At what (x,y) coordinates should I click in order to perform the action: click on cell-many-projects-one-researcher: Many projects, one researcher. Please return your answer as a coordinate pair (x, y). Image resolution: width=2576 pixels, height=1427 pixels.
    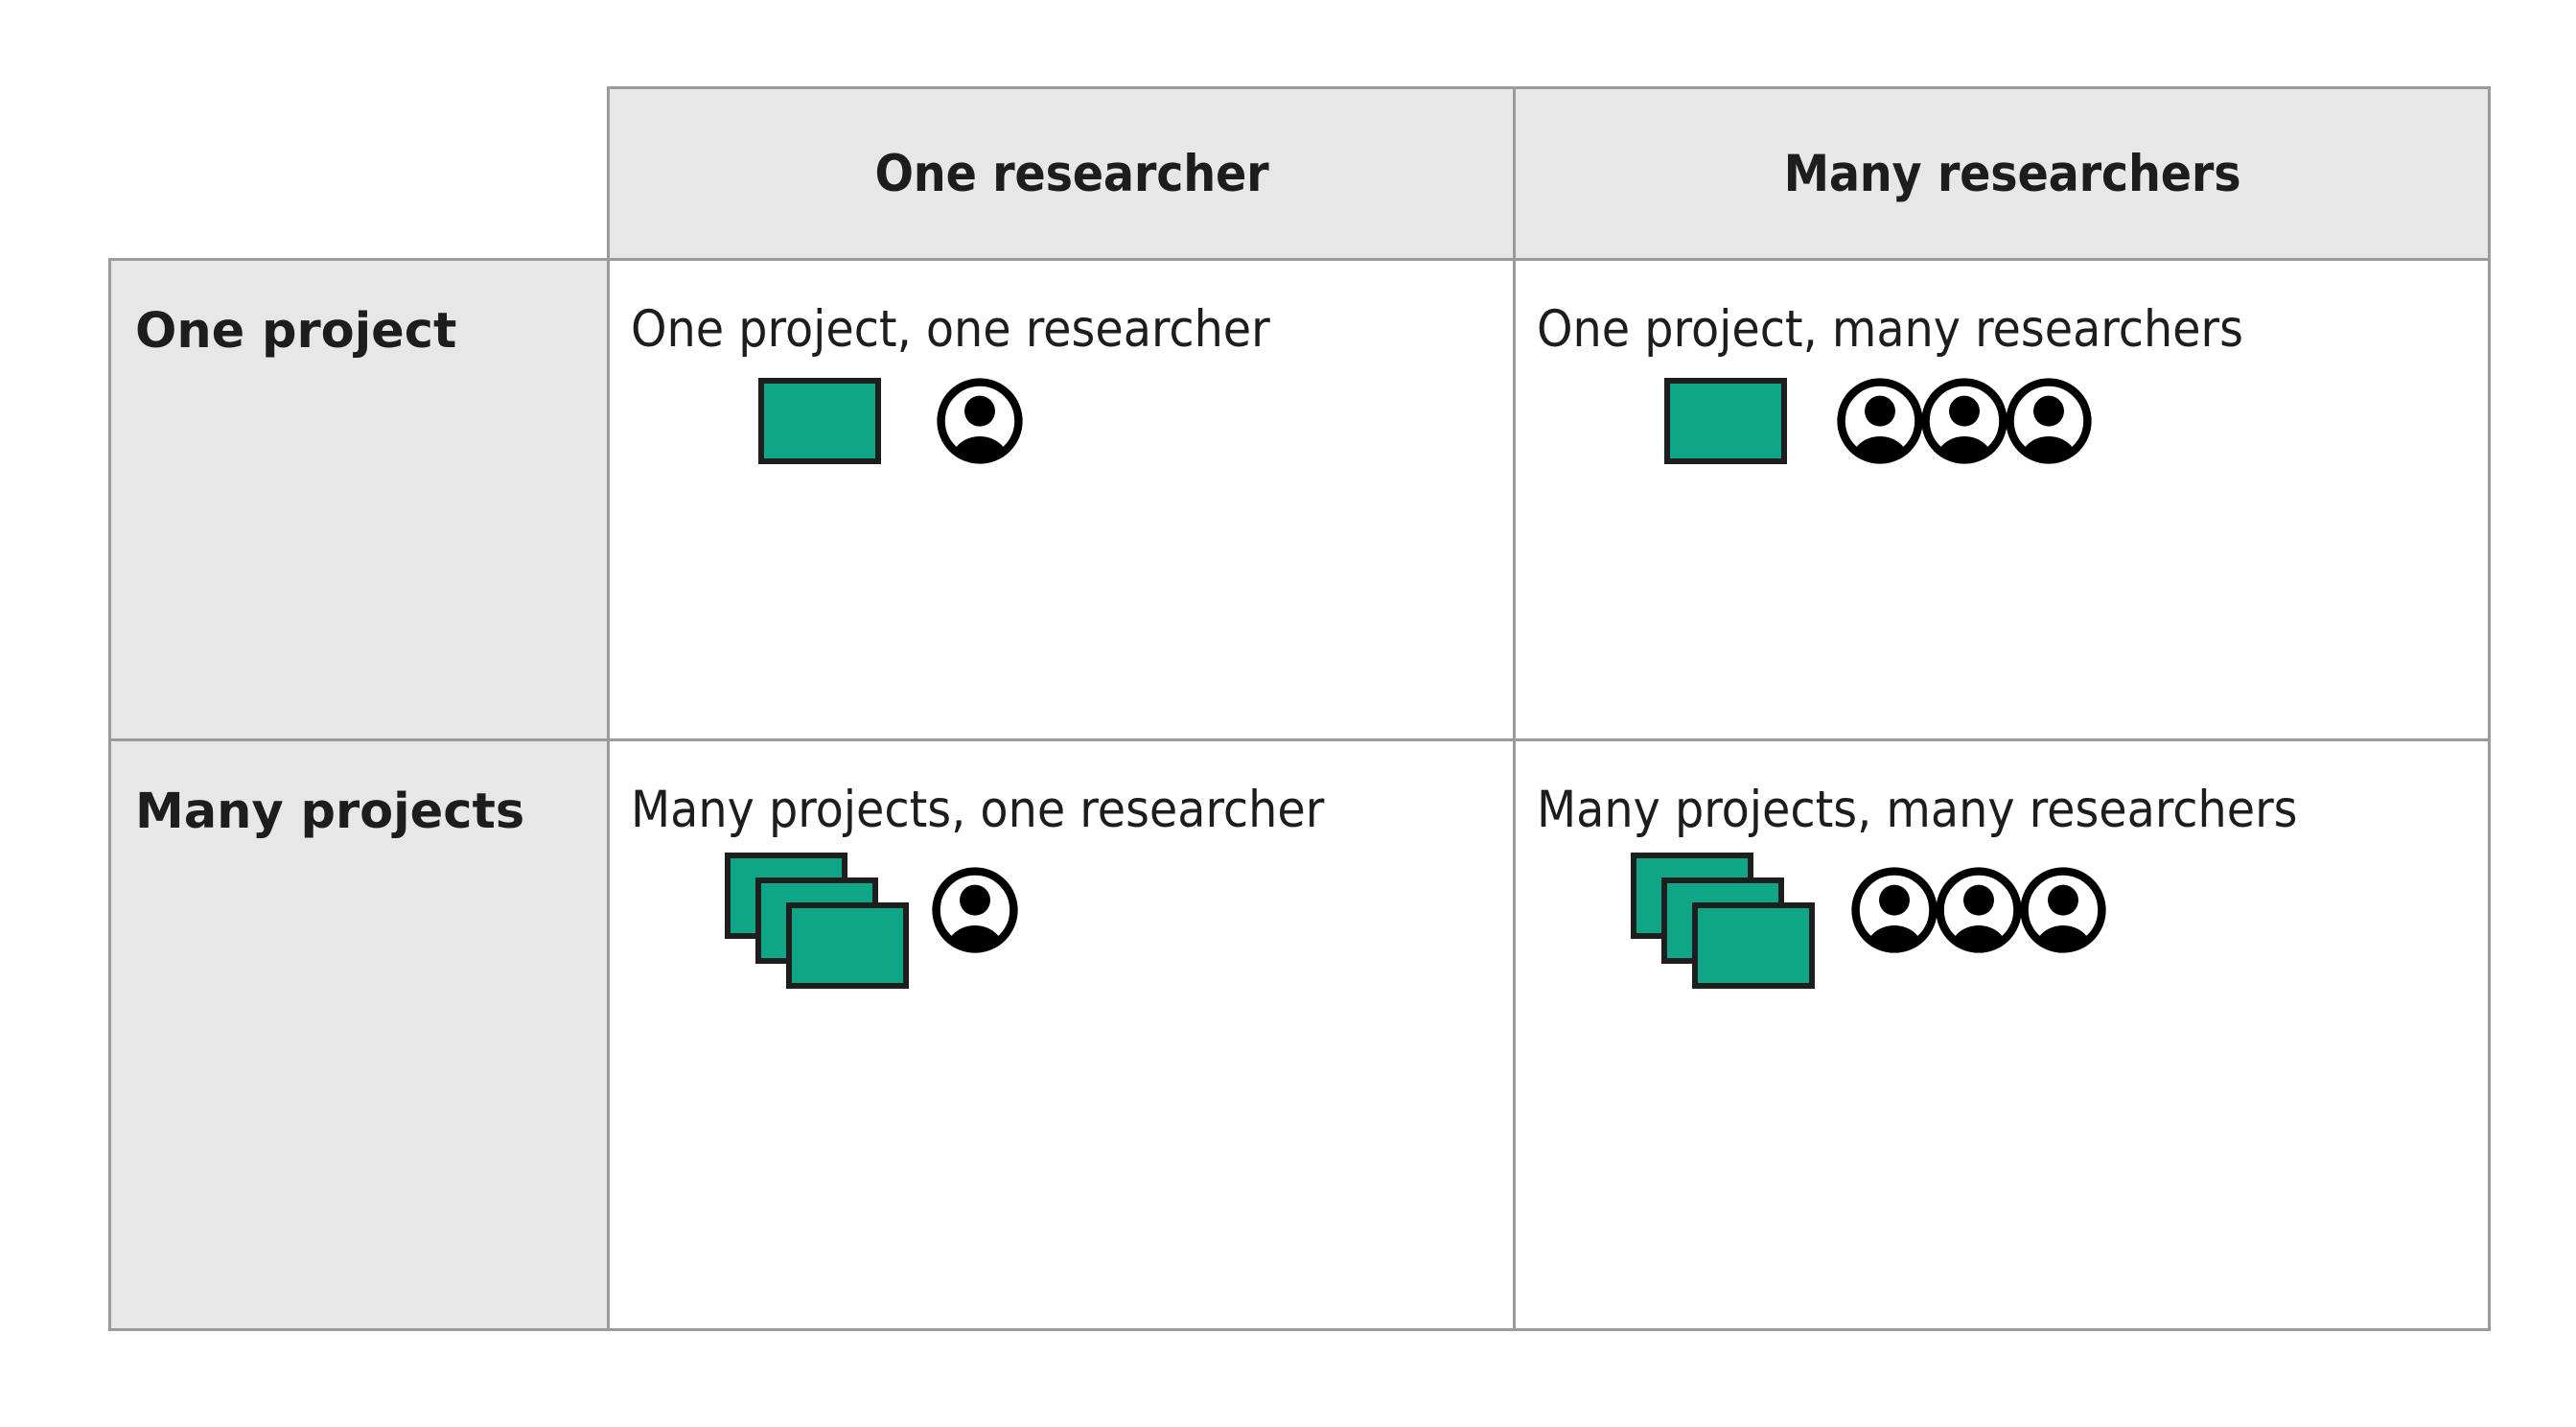
    Looking at the image, I should click on (1061, 1034).